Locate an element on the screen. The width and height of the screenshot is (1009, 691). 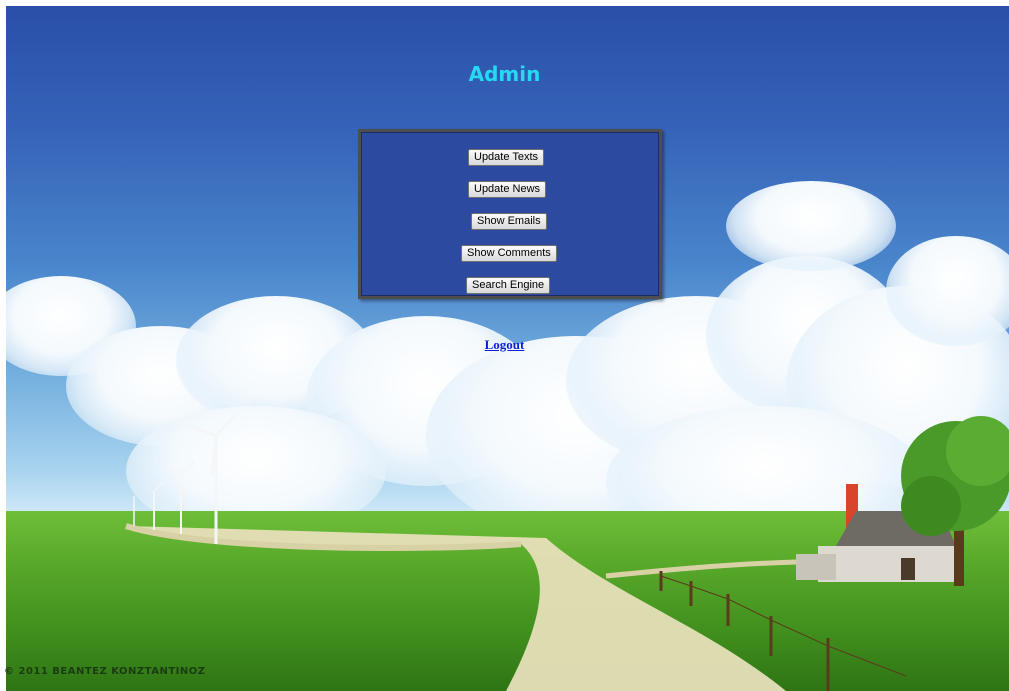
logout-container: Logout is located at coordinates (504, 345).